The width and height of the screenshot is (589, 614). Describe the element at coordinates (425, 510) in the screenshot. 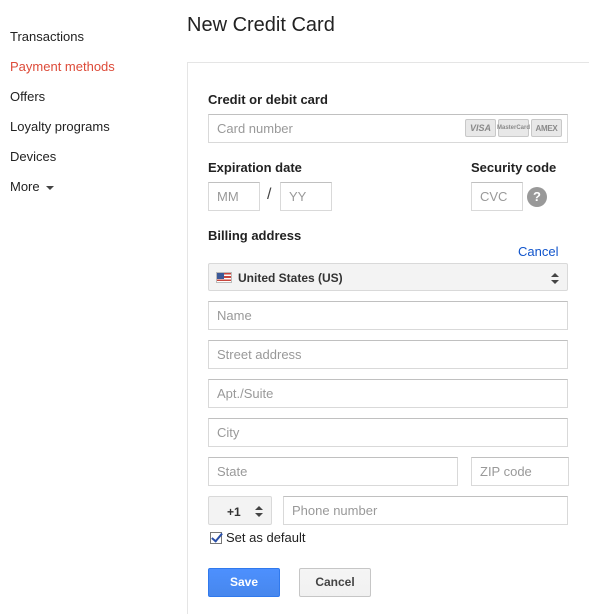

I see `phone-number-input` at that location.